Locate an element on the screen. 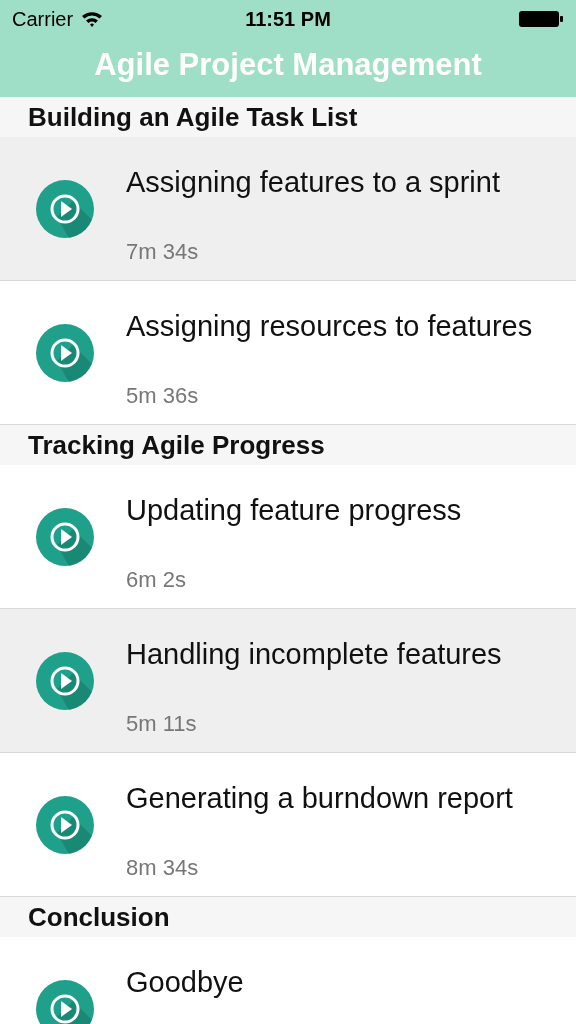 Image resolution: width=576 pixels, height=1024 pixels. battery-icon is located at coordinates (541, 19).